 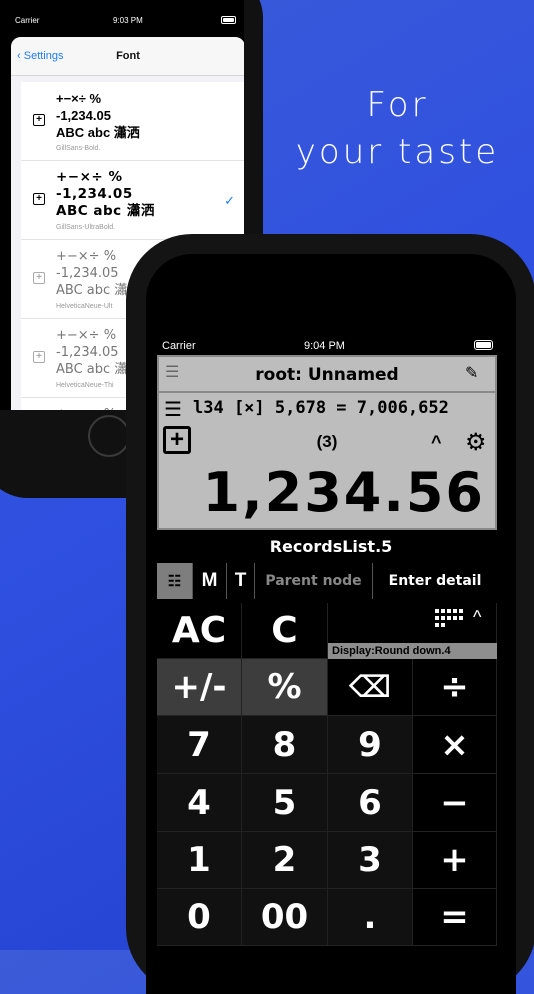 What do you see at coordinates (412, 651) in the screenshot?
I see `display-mode-label: Display:Round down.4` at bounding box center [412, 651].